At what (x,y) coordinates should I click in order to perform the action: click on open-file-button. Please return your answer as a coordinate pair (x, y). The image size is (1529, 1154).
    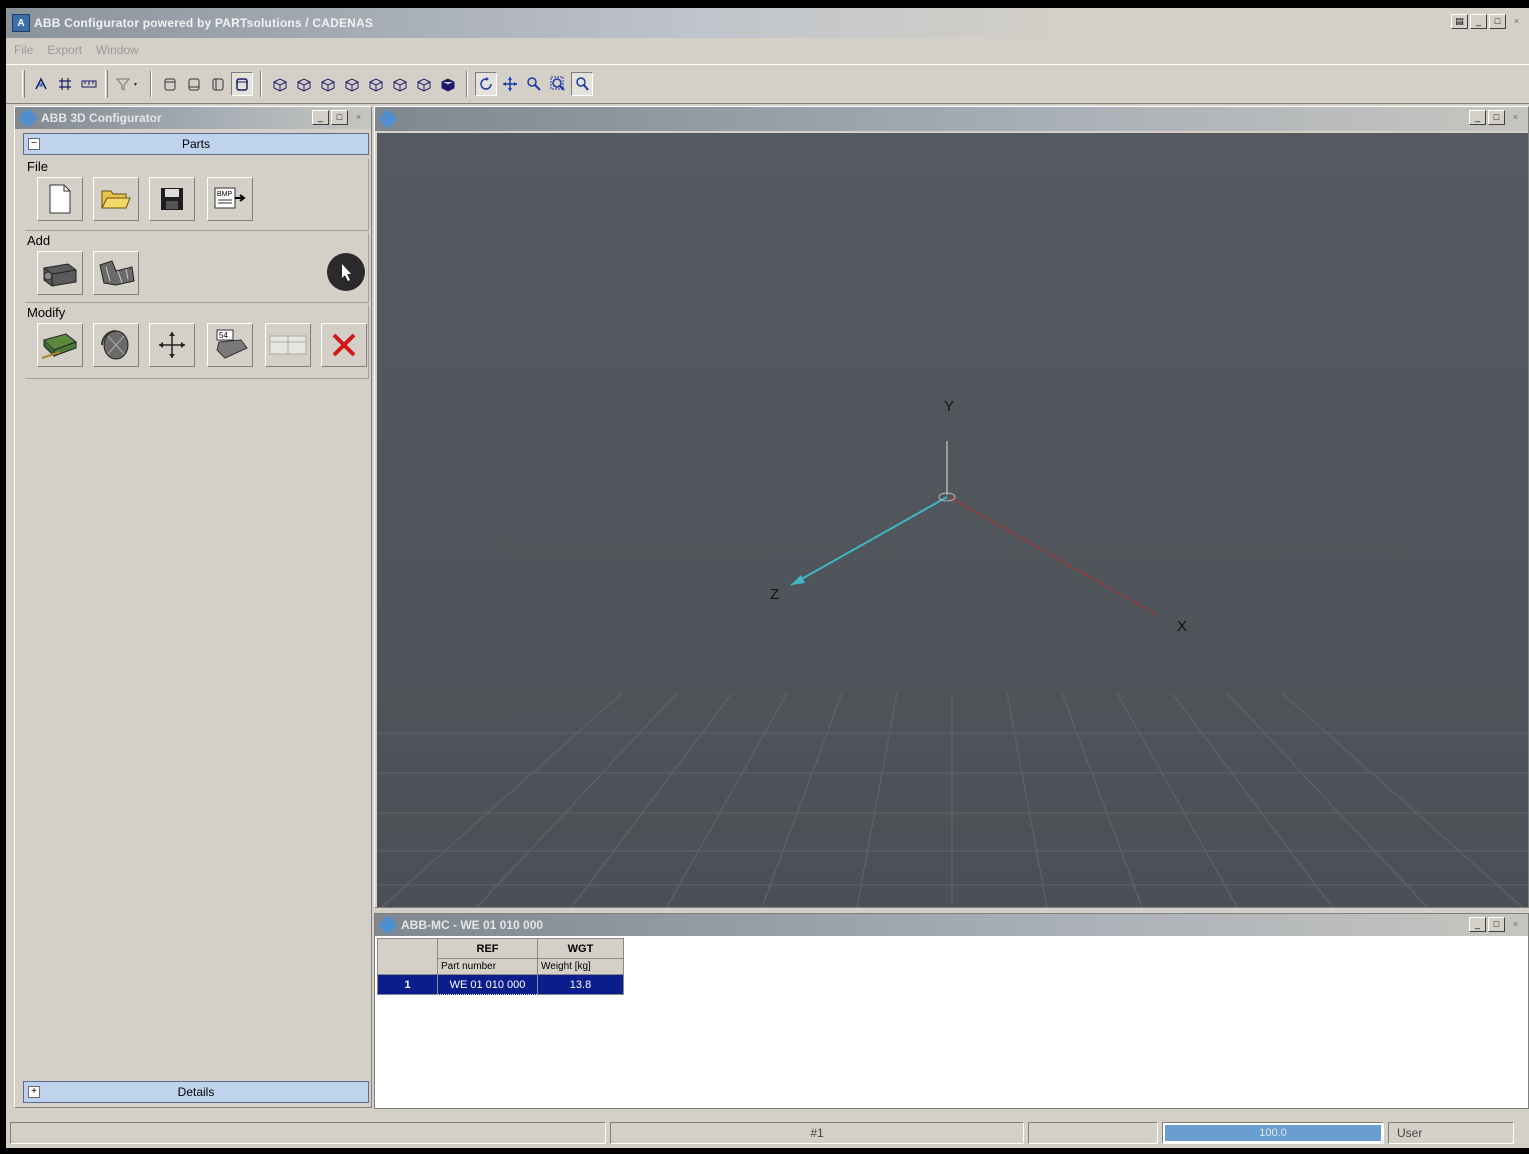
    Looking at the image, I should click on (116, 199).